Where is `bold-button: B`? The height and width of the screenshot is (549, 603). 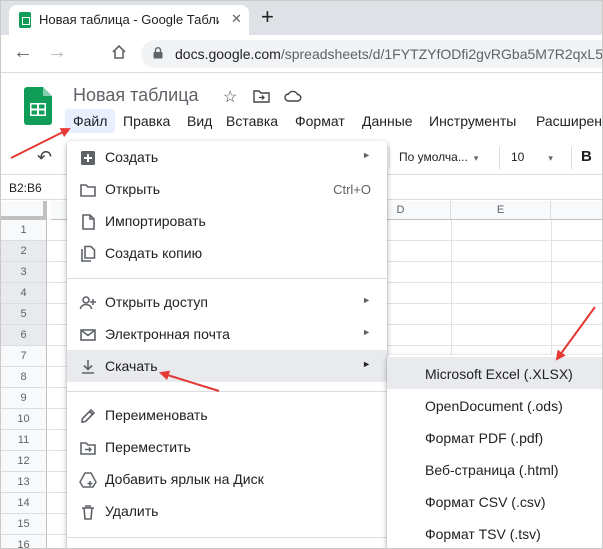 bold-button: B is located at coordinates (586, 156).